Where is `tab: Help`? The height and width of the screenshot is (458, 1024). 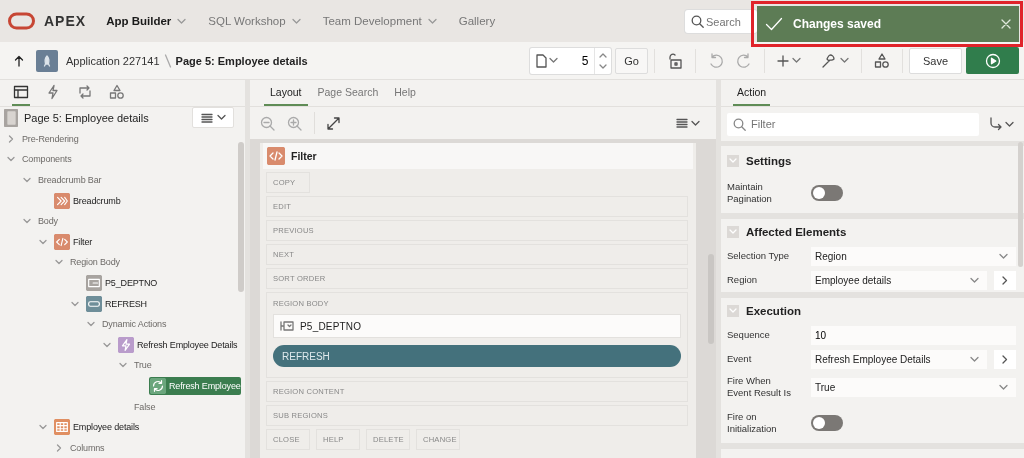
tab: Help is located at coordinates (405, 93).